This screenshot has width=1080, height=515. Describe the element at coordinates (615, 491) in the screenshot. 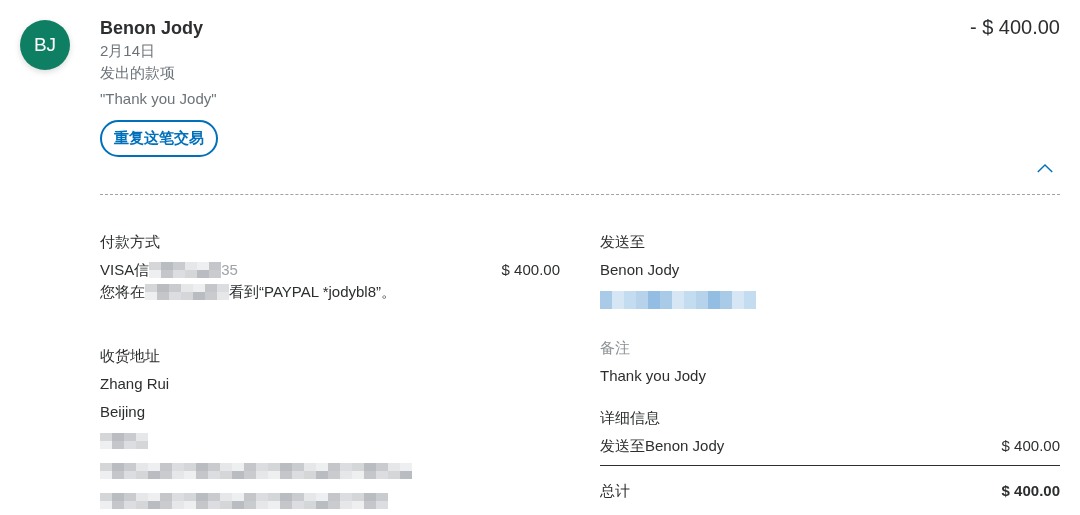

I see `total-label: 总计` at that location.